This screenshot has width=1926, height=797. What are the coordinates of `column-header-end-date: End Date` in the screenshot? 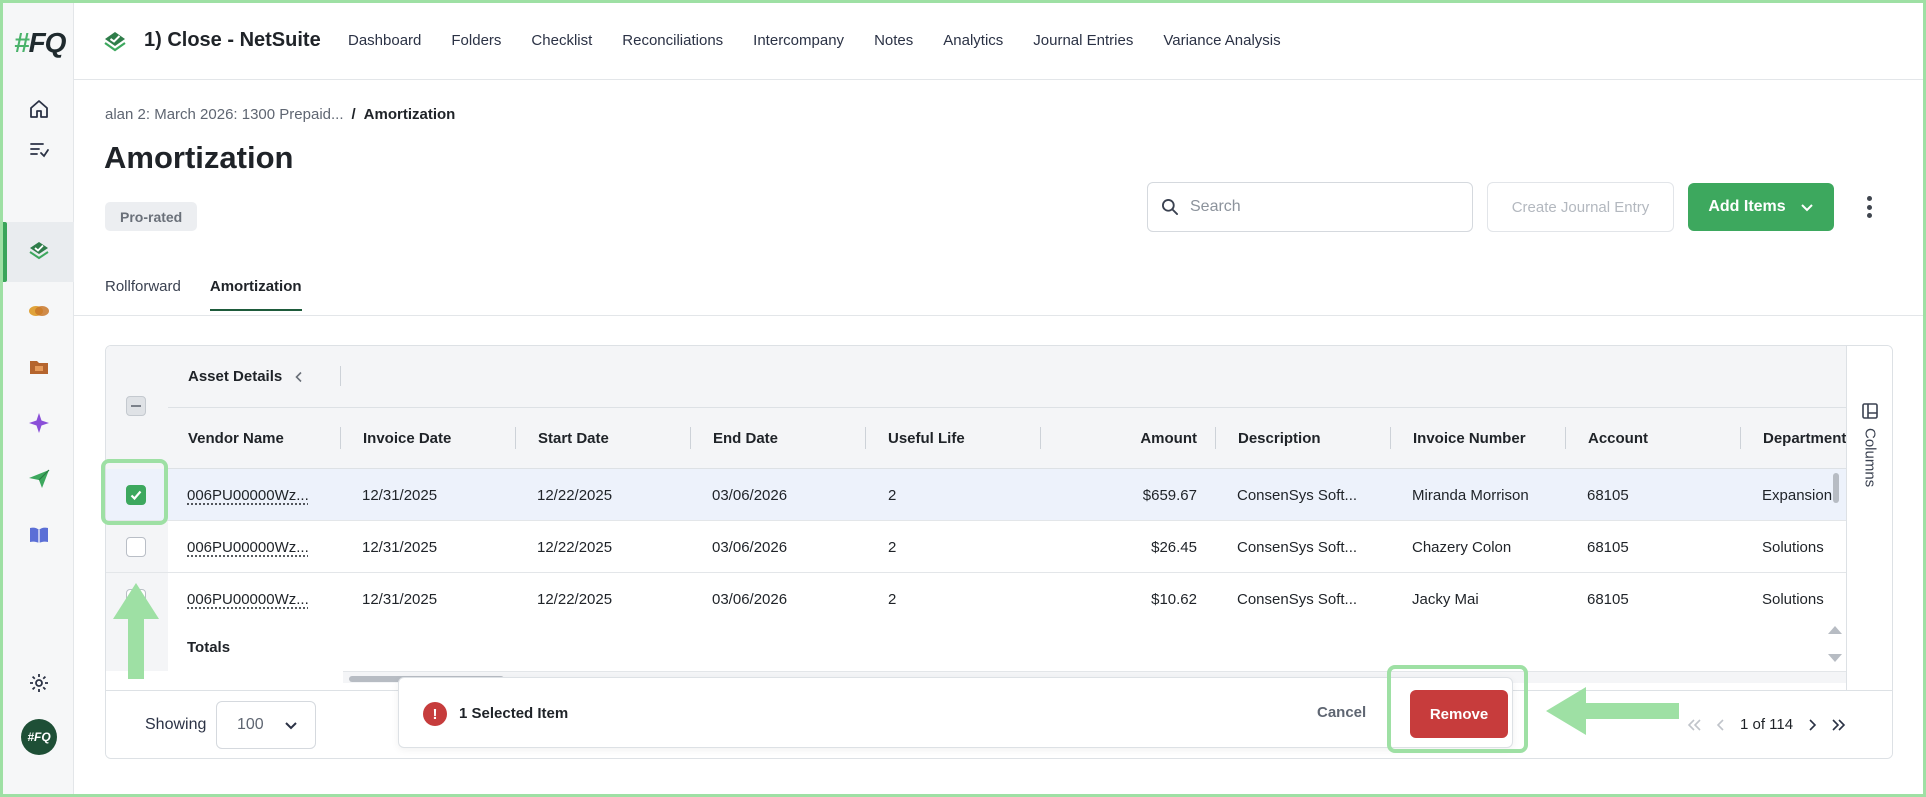 It's located at (745, 438).